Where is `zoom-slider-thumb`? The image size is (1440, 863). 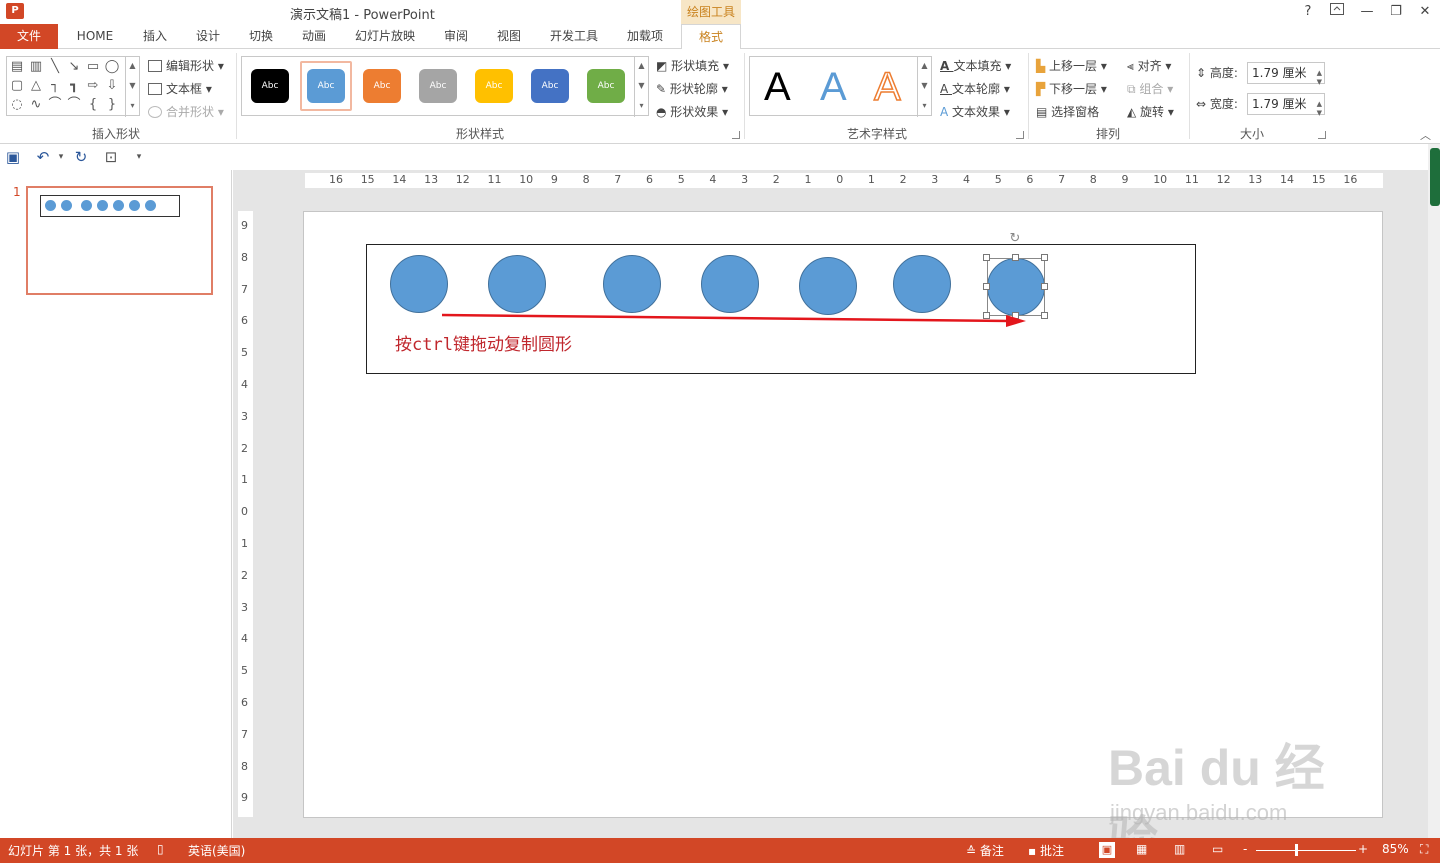
zoom-slider-thumb is located at coordinates (1296, 850).